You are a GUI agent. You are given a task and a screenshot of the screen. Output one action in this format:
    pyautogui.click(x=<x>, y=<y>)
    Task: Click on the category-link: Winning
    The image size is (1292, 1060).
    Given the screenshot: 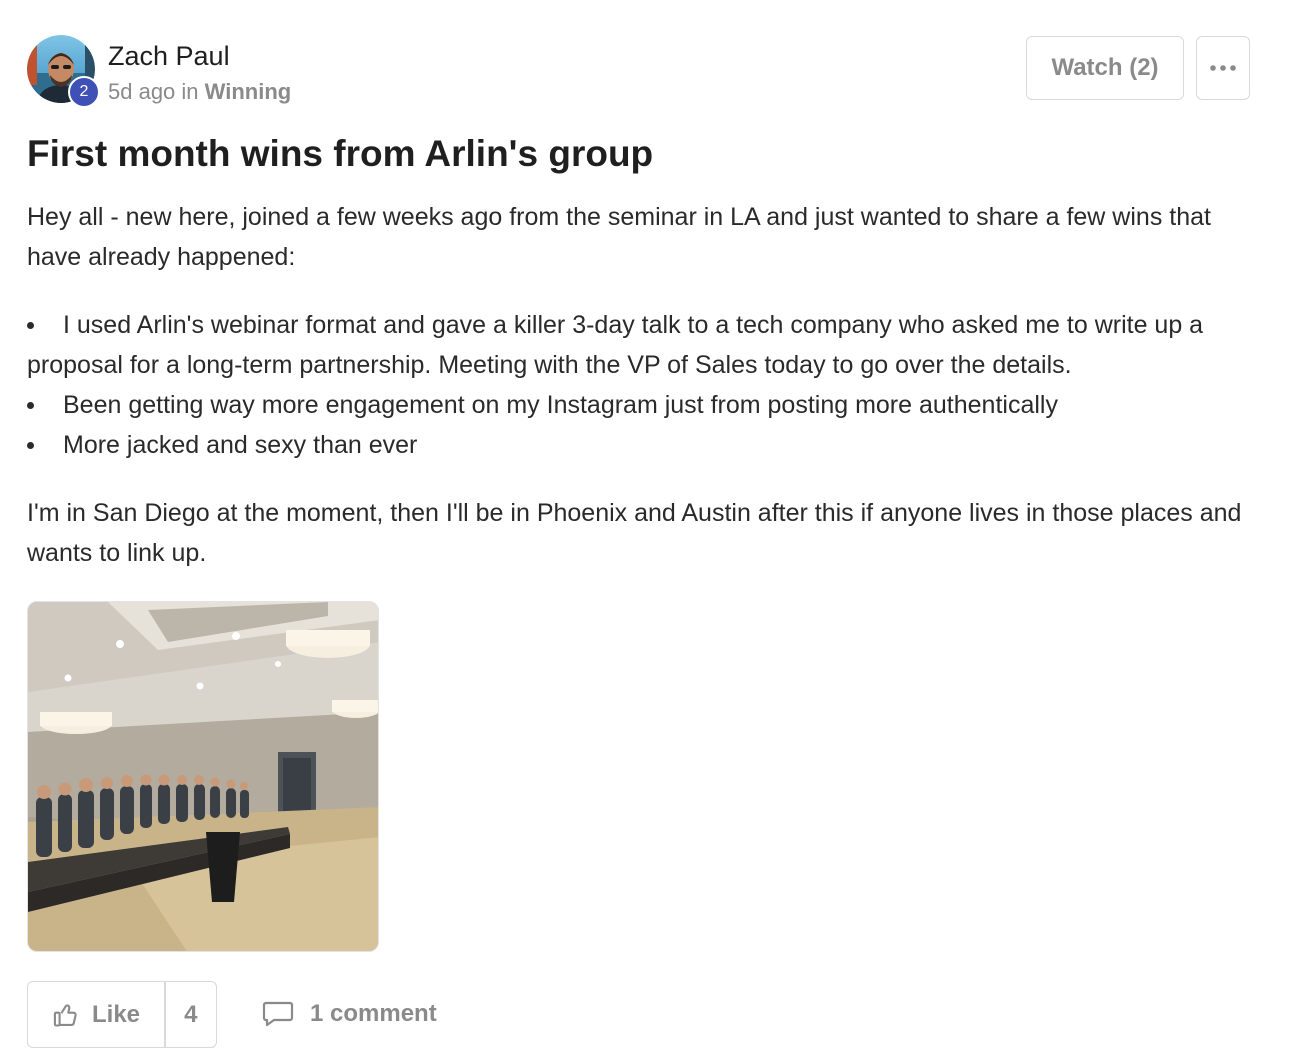 What is the action you would take?
    pyautogui.click(x=248, y=91)
    